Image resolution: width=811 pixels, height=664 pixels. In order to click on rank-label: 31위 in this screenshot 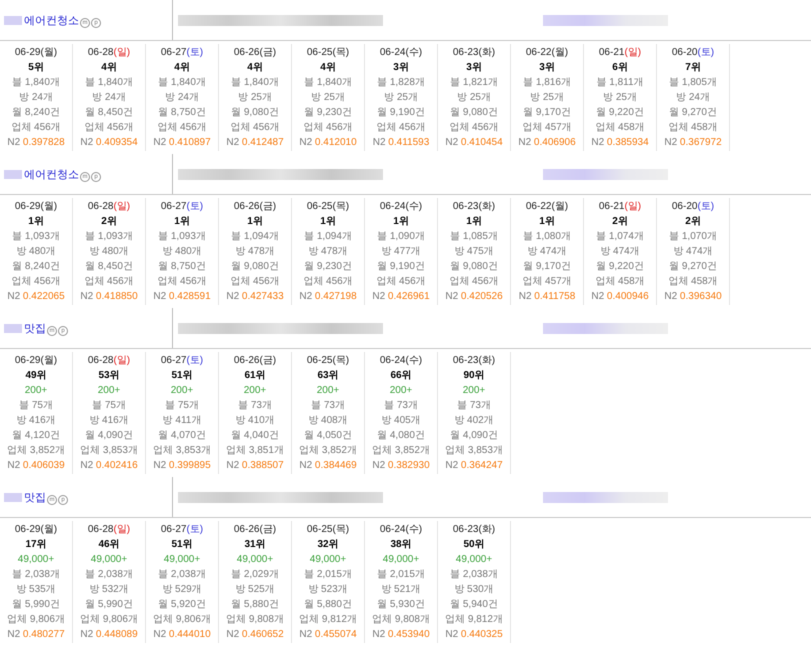, I will do `click(255, 545)`.